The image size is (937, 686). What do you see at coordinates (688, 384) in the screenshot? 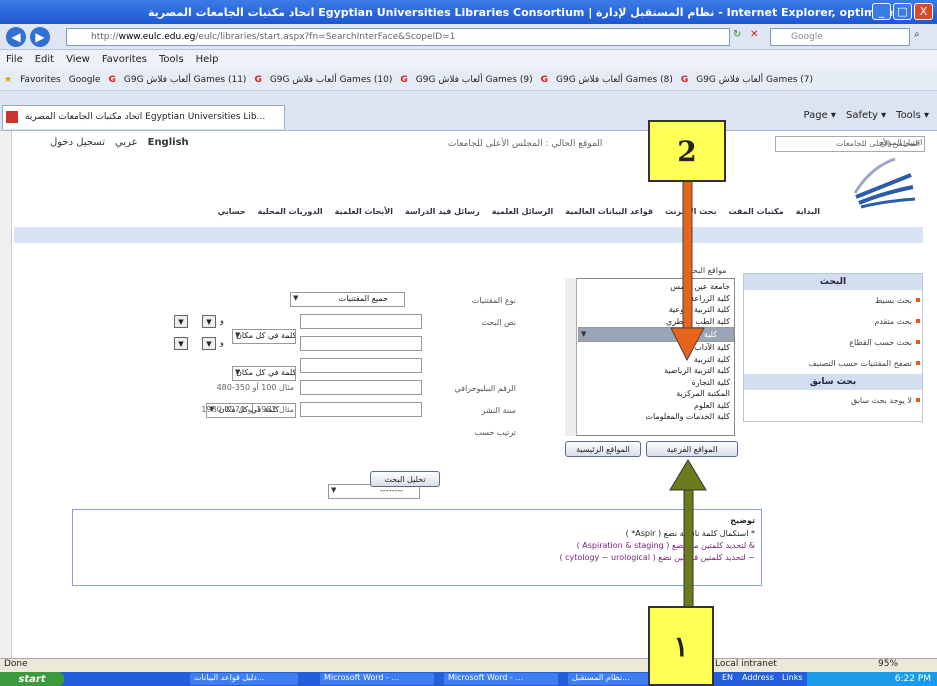
I see `annotation-arrows` at bounding box center [688, 384].